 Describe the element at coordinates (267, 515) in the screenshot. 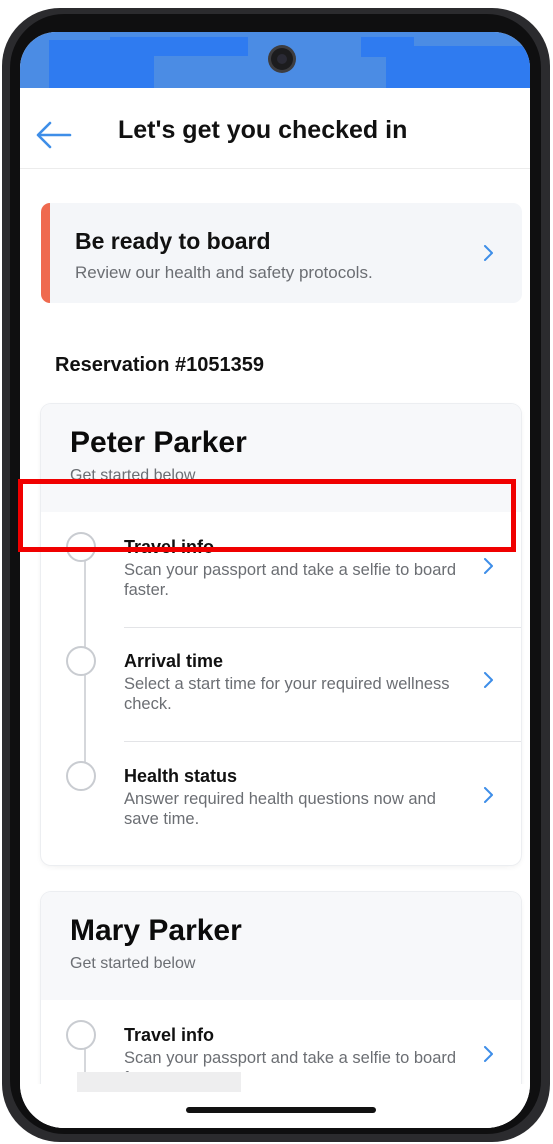

I see `highlight-box` at that location.